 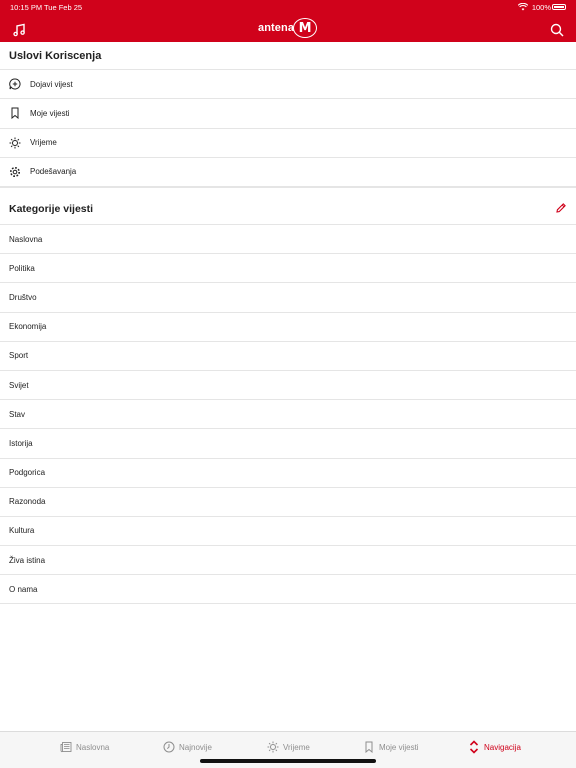 I want to click on clock-icon, so click(x=169, y=747).